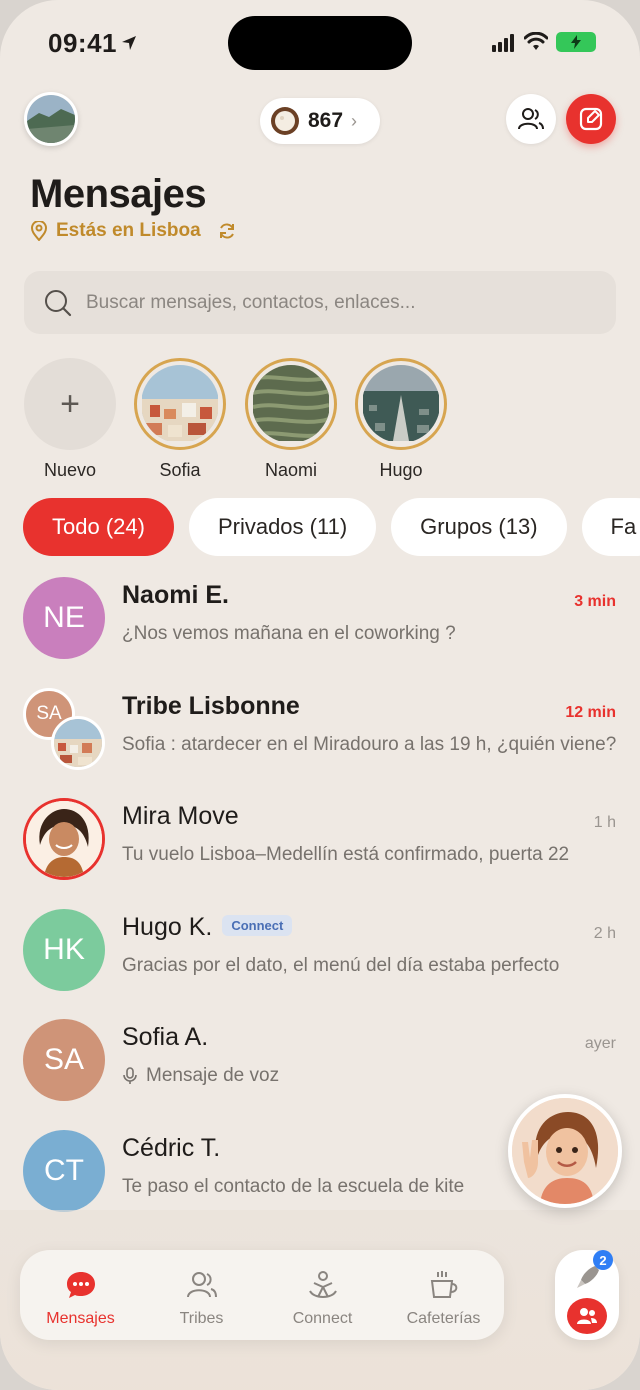  I want to click on status-bar: 09:41, so click(320, 44).